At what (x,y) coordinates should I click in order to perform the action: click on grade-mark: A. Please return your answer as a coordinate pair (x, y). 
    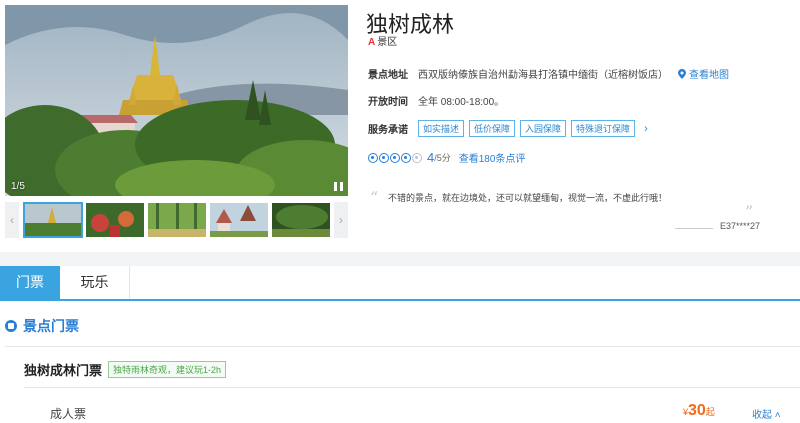
    Looking at the image, I should click on (372, 42).